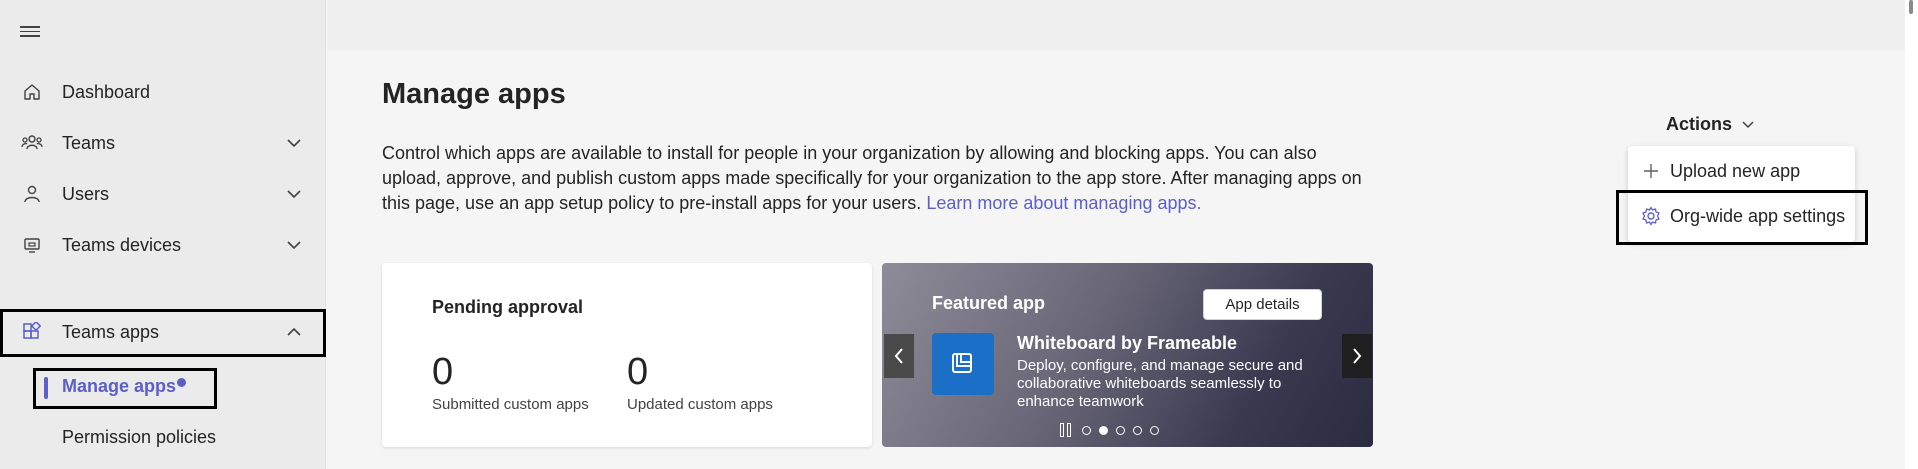 The width and height of the screenshot is (1918, 469). I want to click on sidebar-subitem-manage-apps: Manage apps, so click(123, 388).